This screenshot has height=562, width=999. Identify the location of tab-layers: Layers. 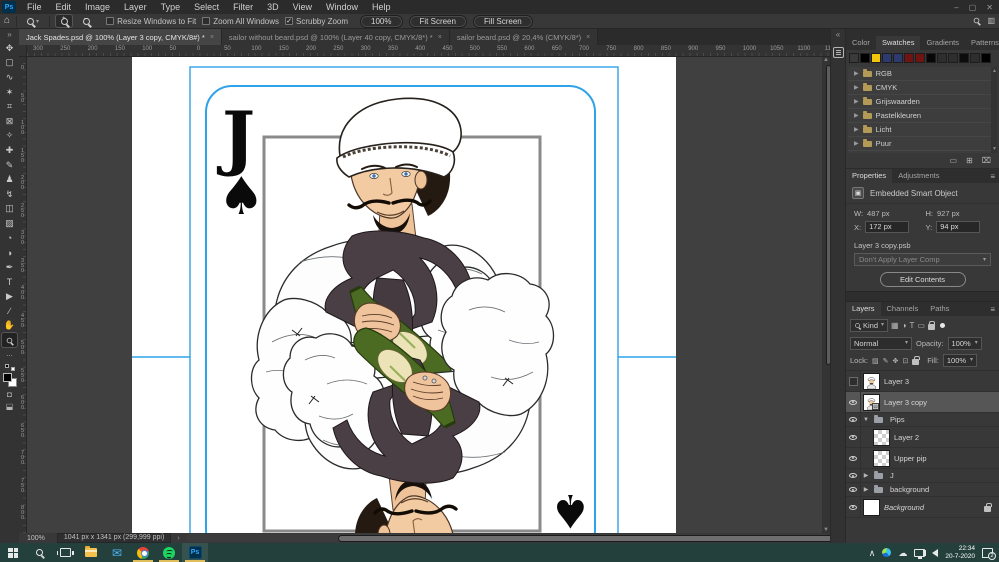
(863, 309).